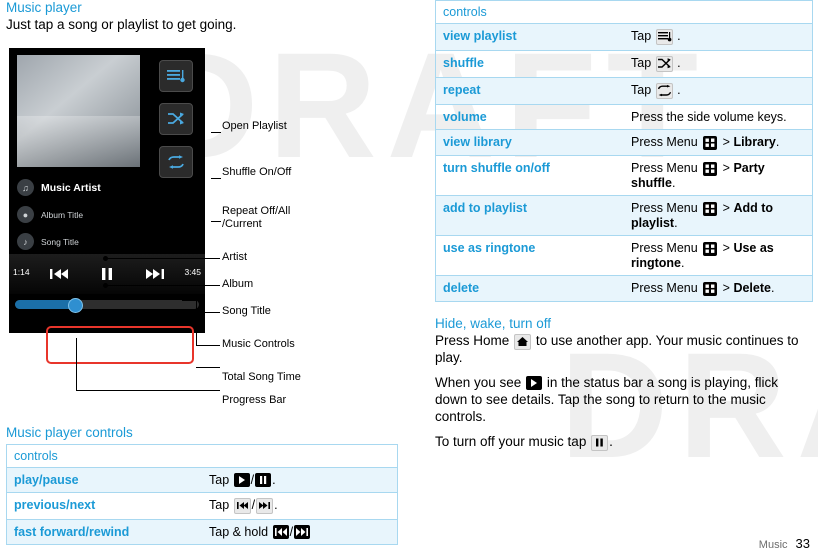 This screenshot has width=818, height=555. Describe the element at coordinates (44, 7) in the screenshot. I see `page-title: Music player` at that location.